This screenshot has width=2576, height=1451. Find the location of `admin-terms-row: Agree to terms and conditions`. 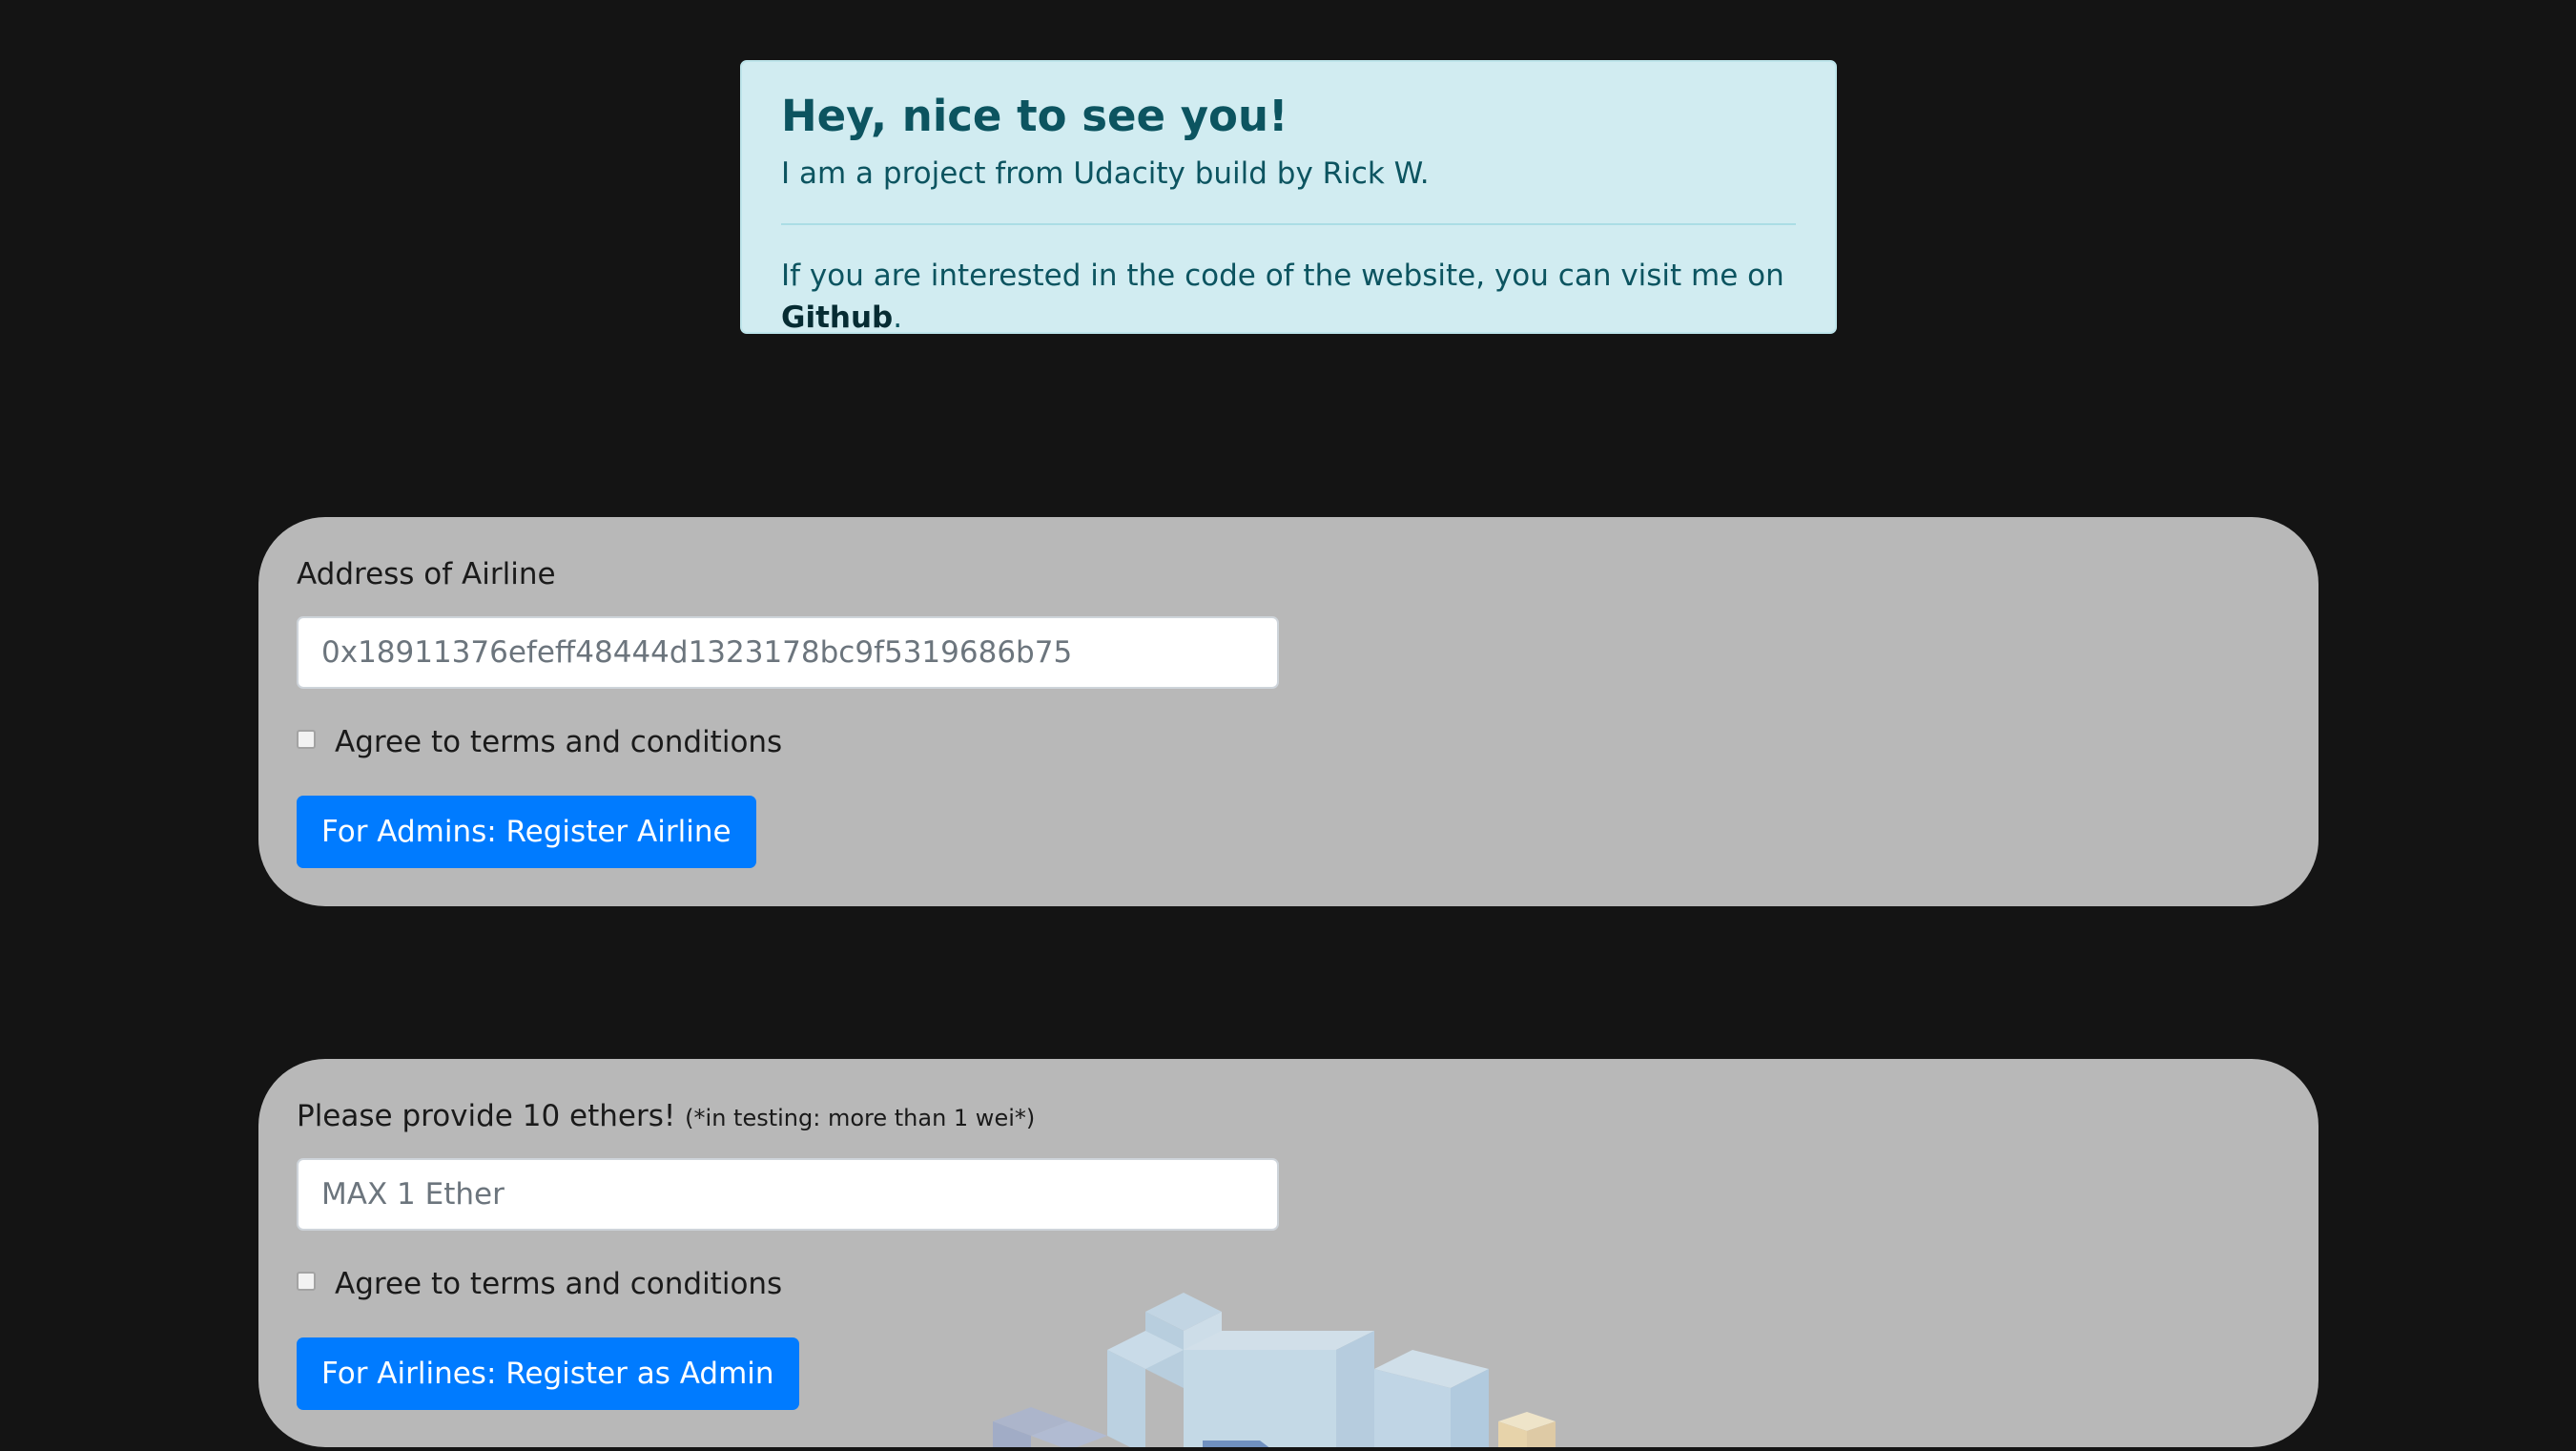

admin-terms-row: Agree to terms and conditions is located at coordinates (539, 1284).